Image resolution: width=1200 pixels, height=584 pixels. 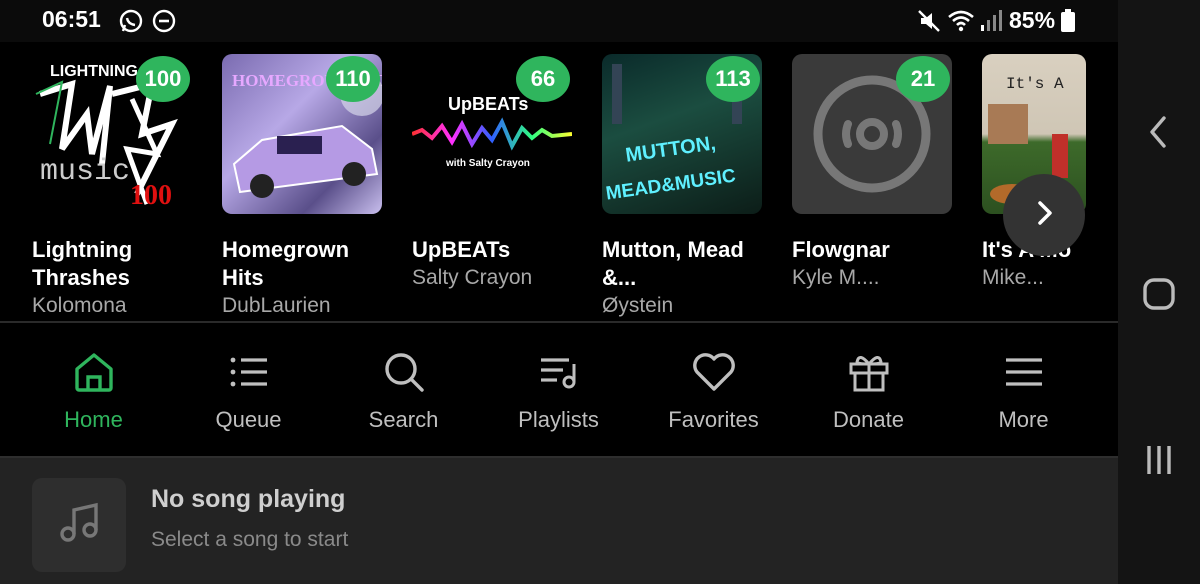 I want to click on svg-text: MUTTON,, so click(x=670, y=149).